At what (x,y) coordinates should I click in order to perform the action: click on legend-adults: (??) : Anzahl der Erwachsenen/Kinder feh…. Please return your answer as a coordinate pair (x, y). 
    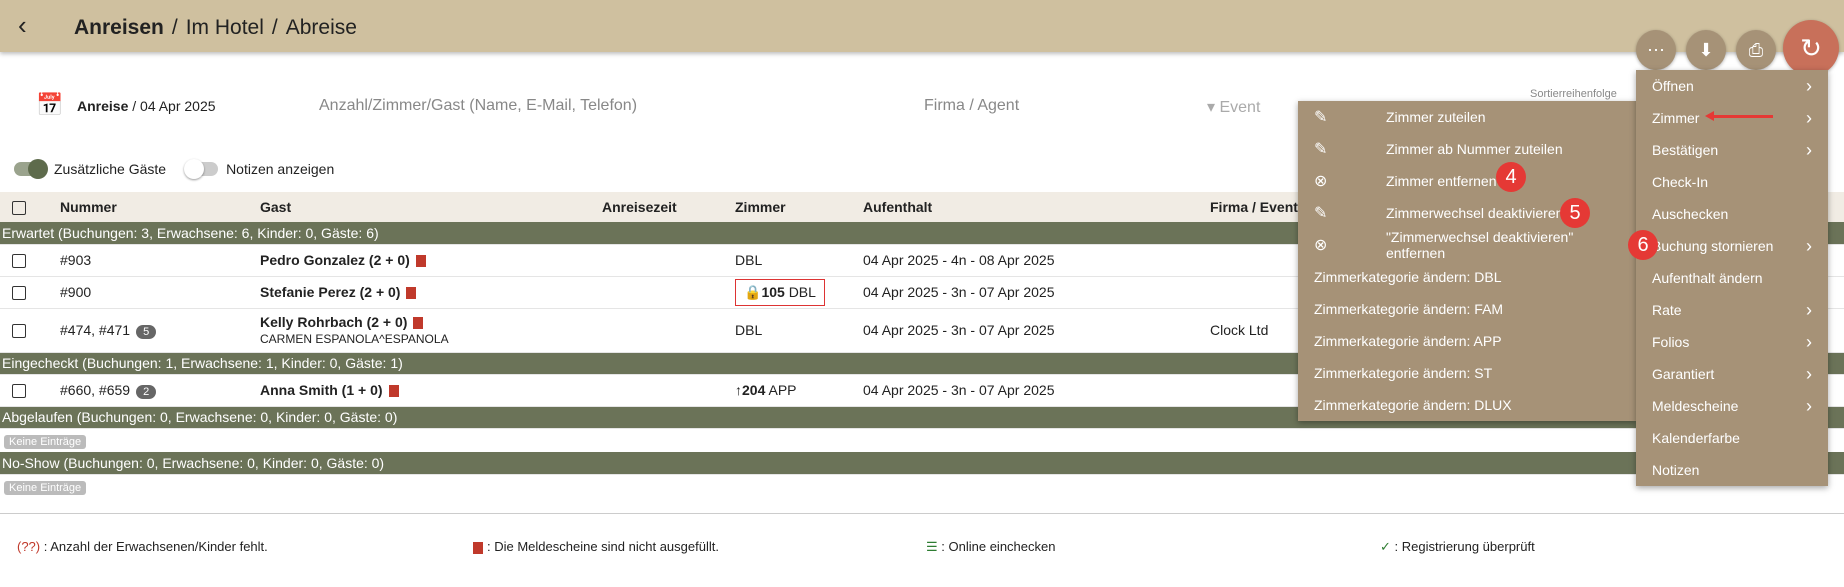
    Looking at the image, I should click on (142, 546).